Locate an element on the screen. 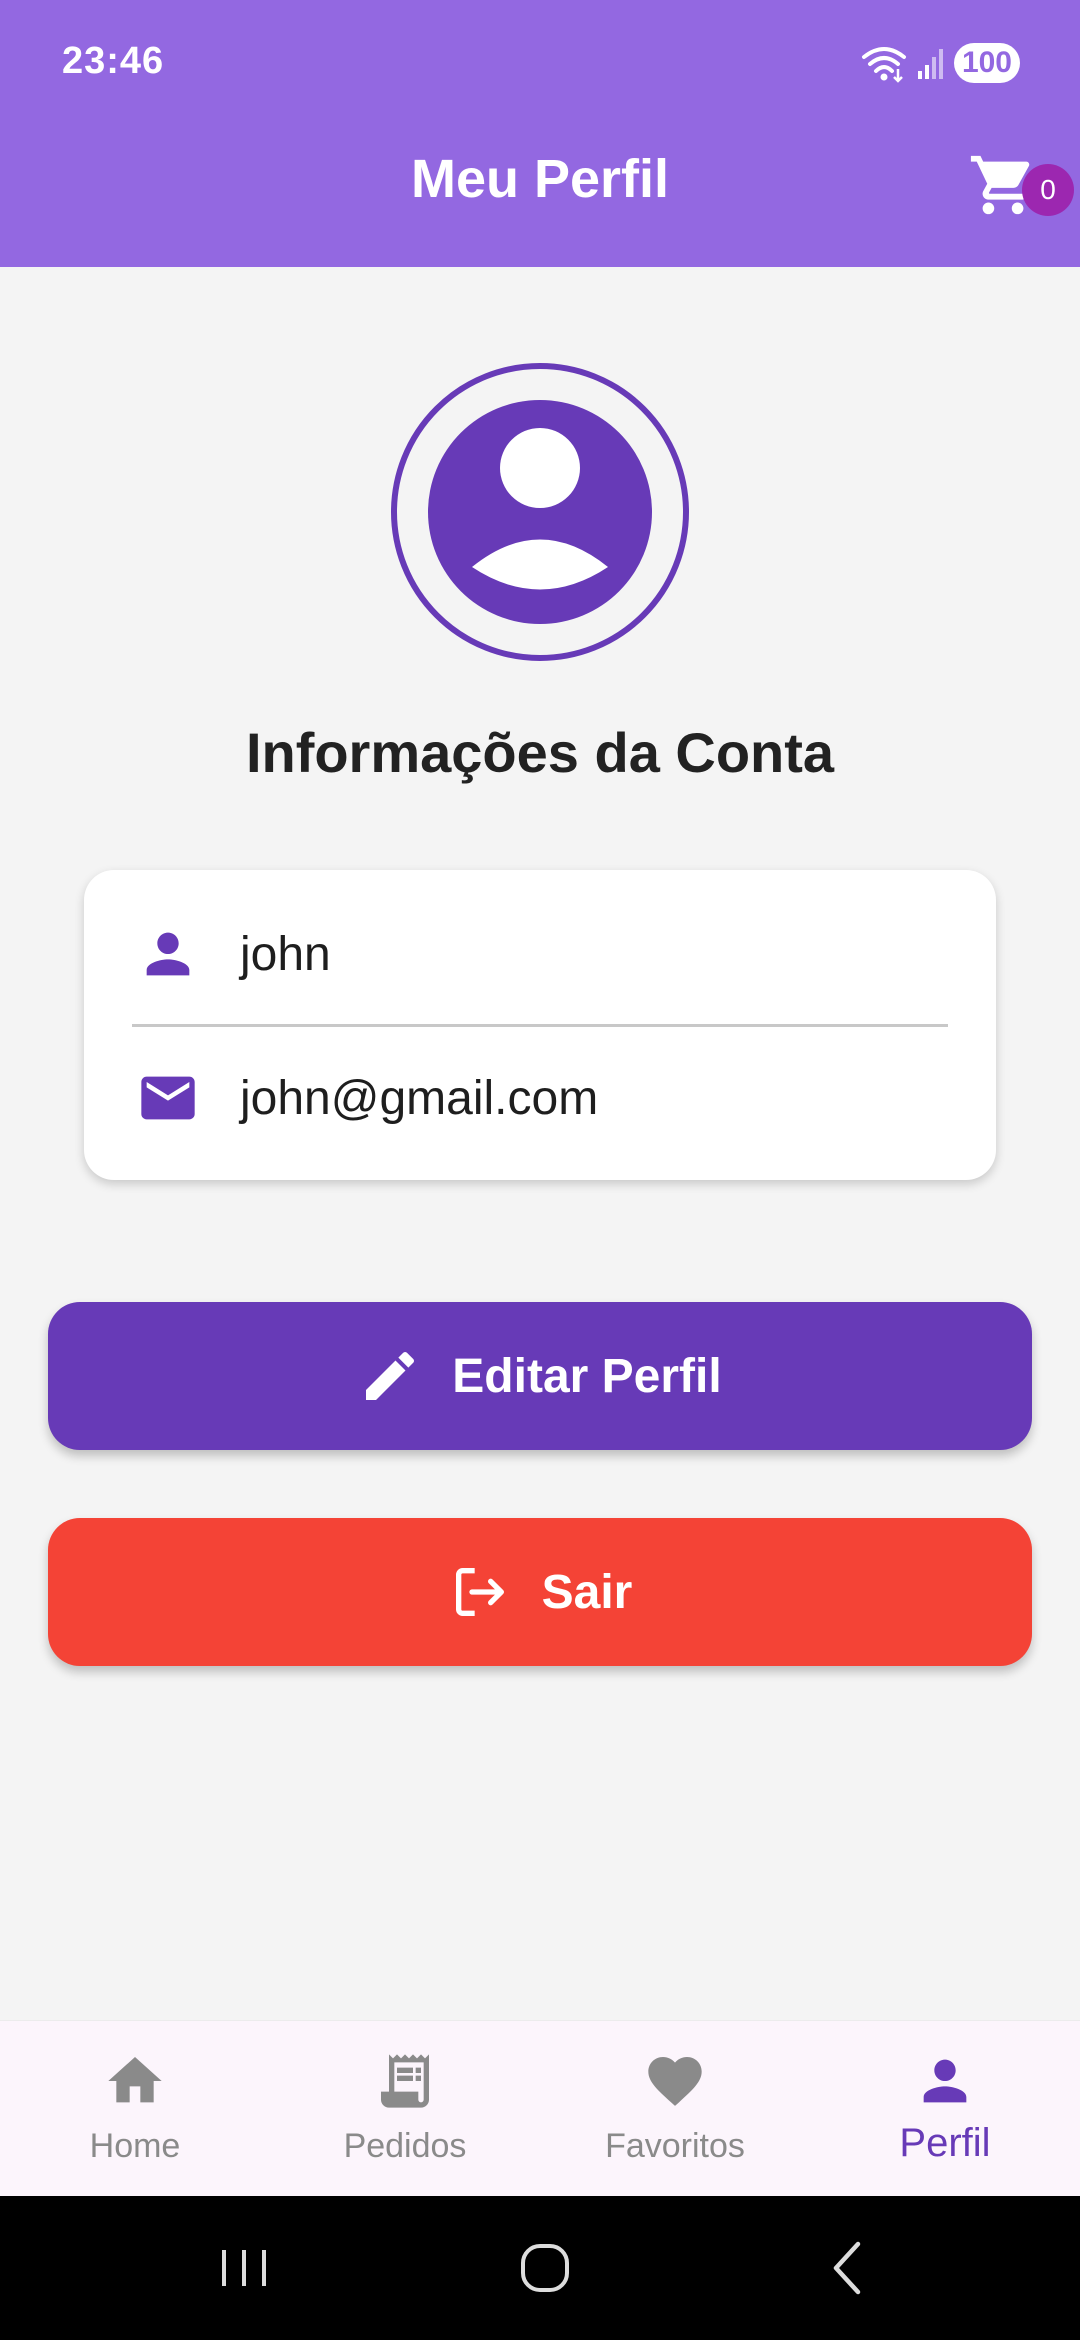 The image size is (1080, 2340). page-title: Meu Perfil is located at coordinates (540, 179).